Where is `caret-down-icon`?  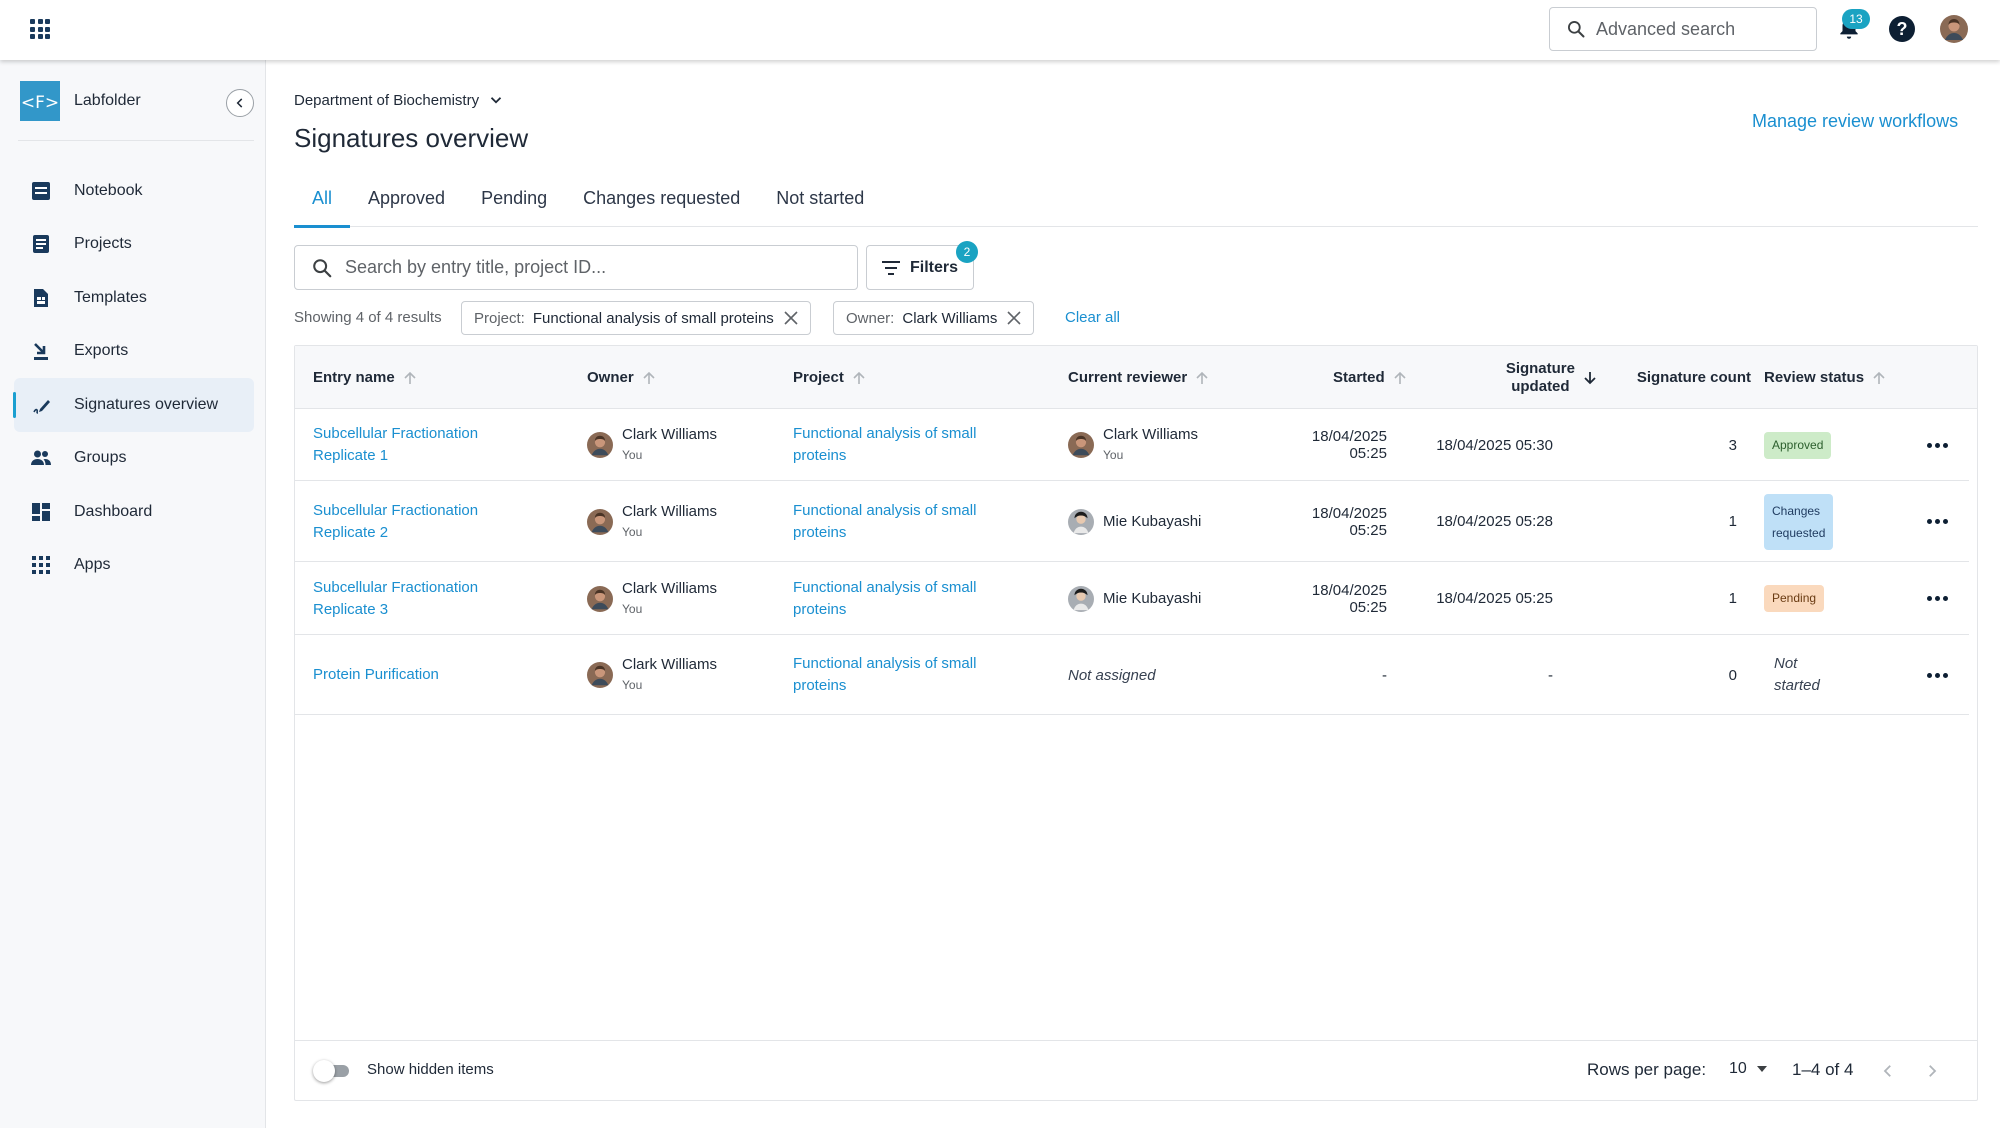
caret-down-icon is located at coordinates (1761, 1069).